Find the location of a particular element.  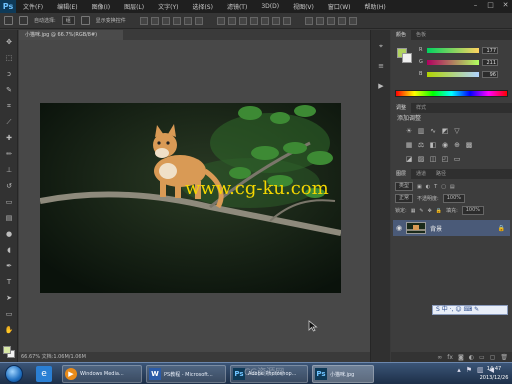

marquee-tool-icon: ⬚ is located at coordinates (9, 58).